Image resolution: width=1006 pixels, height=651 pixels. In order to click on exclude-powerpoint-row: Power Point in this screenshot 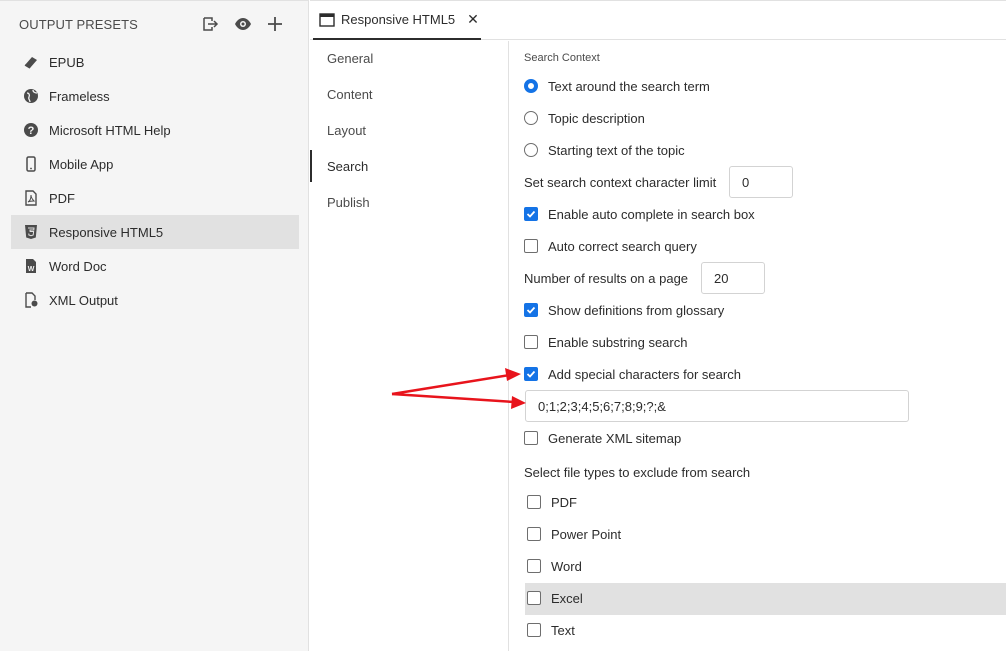, I will do `click(574, 534)`.